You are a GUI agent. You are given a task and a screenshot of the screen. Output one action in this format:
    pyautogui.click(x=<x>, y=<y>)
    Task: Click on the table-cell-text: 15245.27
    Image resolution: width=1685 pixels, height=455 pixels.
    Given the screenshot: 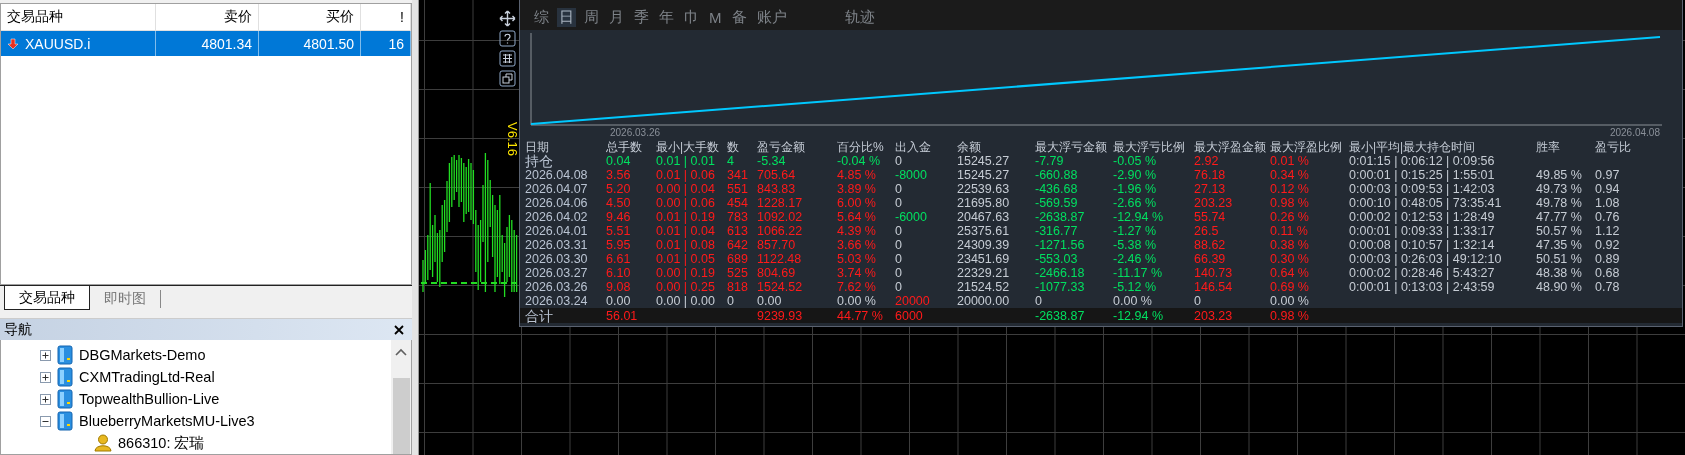 What is the action you would take?
    pyautogui.click(x=984, y=161)
    